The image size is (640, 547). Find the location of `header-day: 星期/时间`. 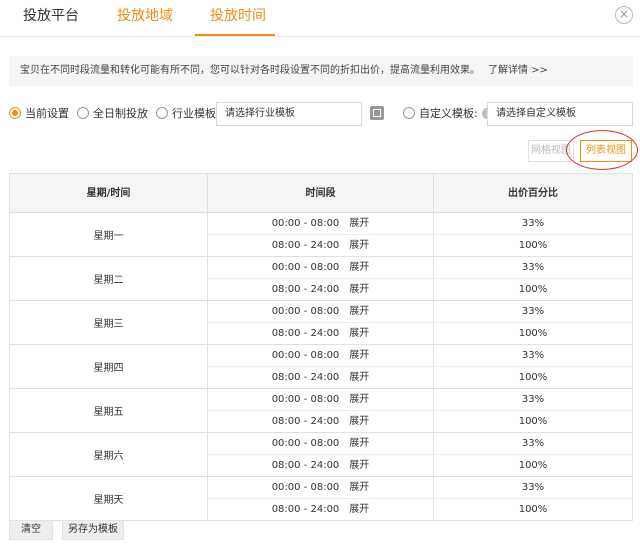

header-day: 星期/时间 is located at coordinates (109, 193).